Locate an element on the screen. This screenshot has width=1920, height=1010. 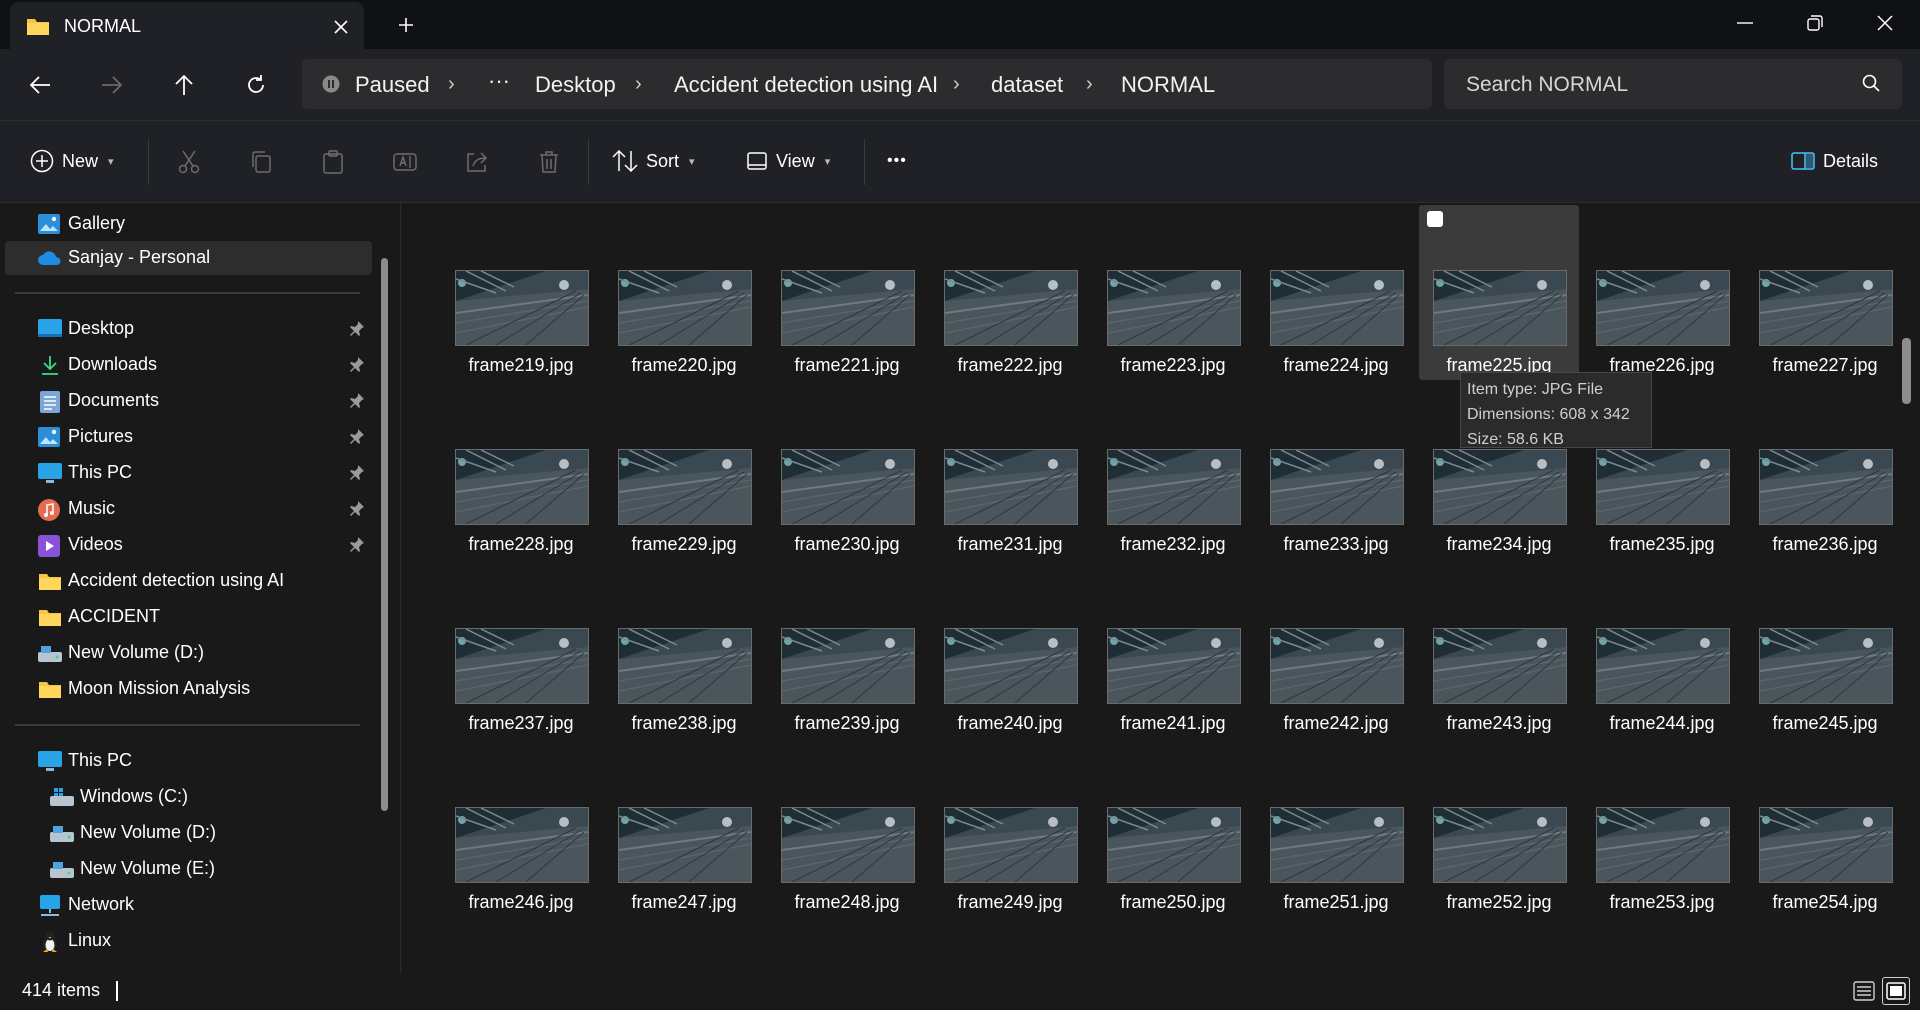
cut-icon is located at coordinates (189, 162).